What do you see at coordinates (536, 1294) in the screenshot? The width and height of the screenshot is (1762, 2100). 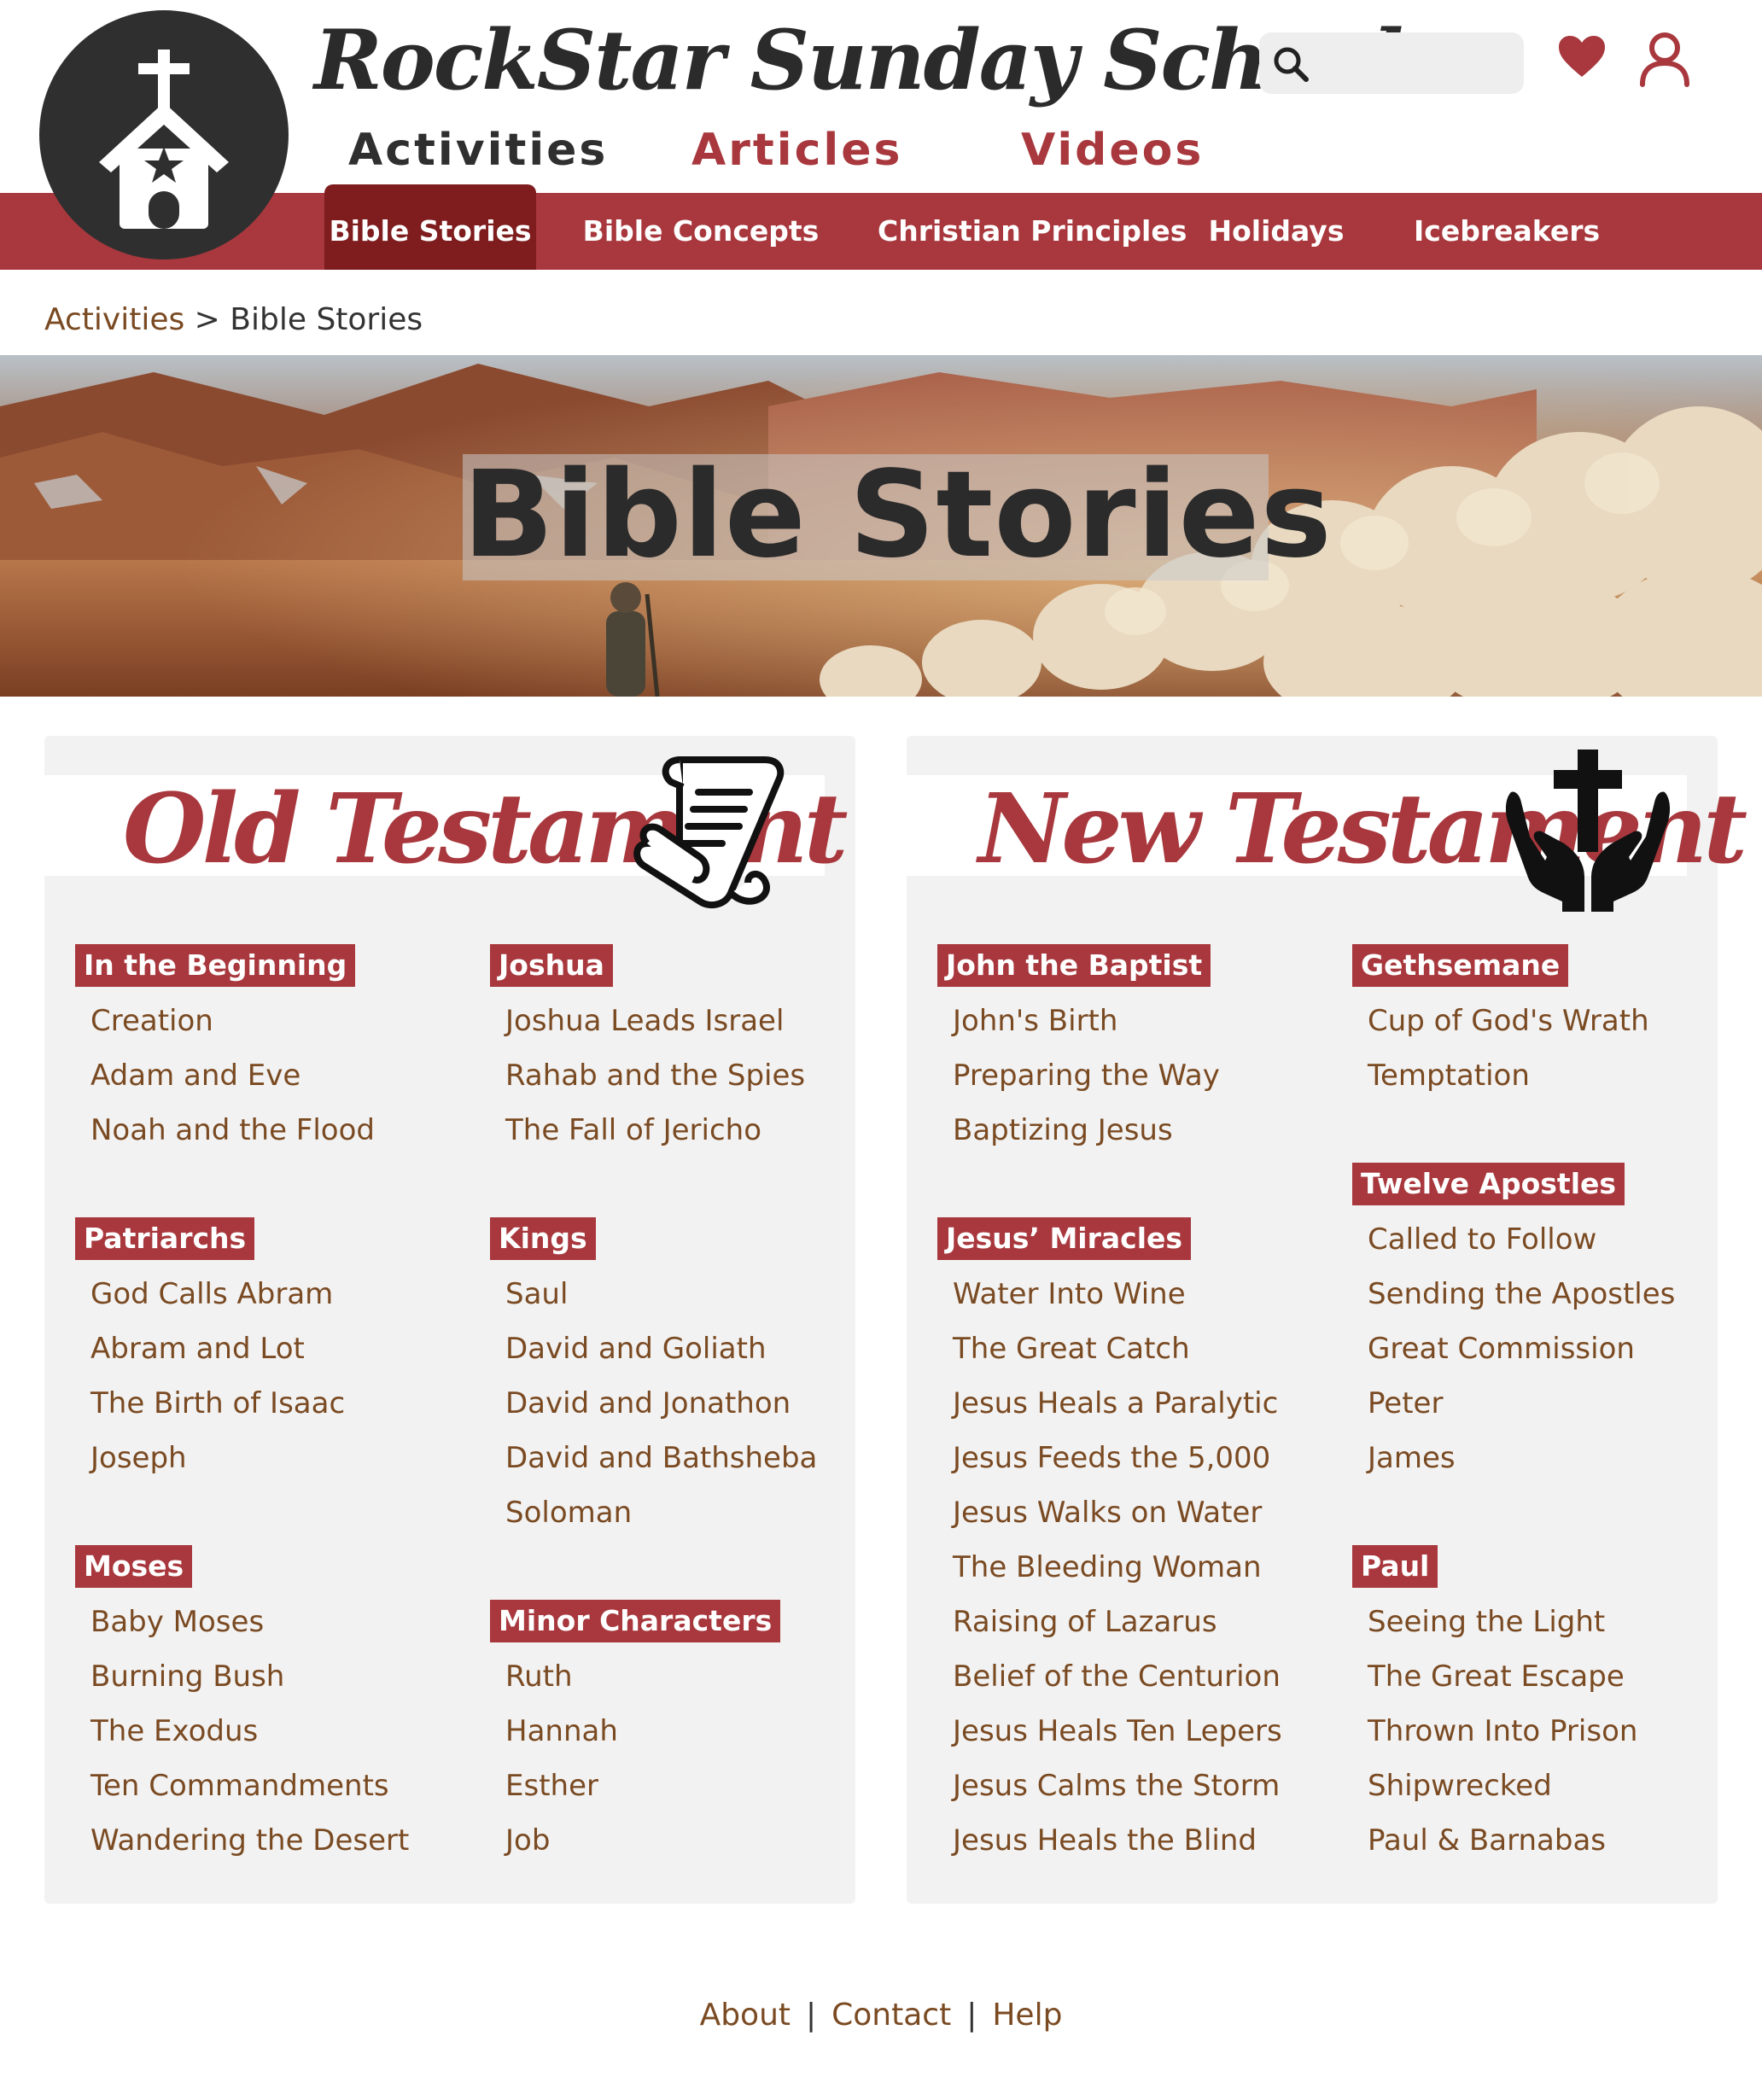 I see `story-link-text: Saul` at bounding box center [536, 1294].